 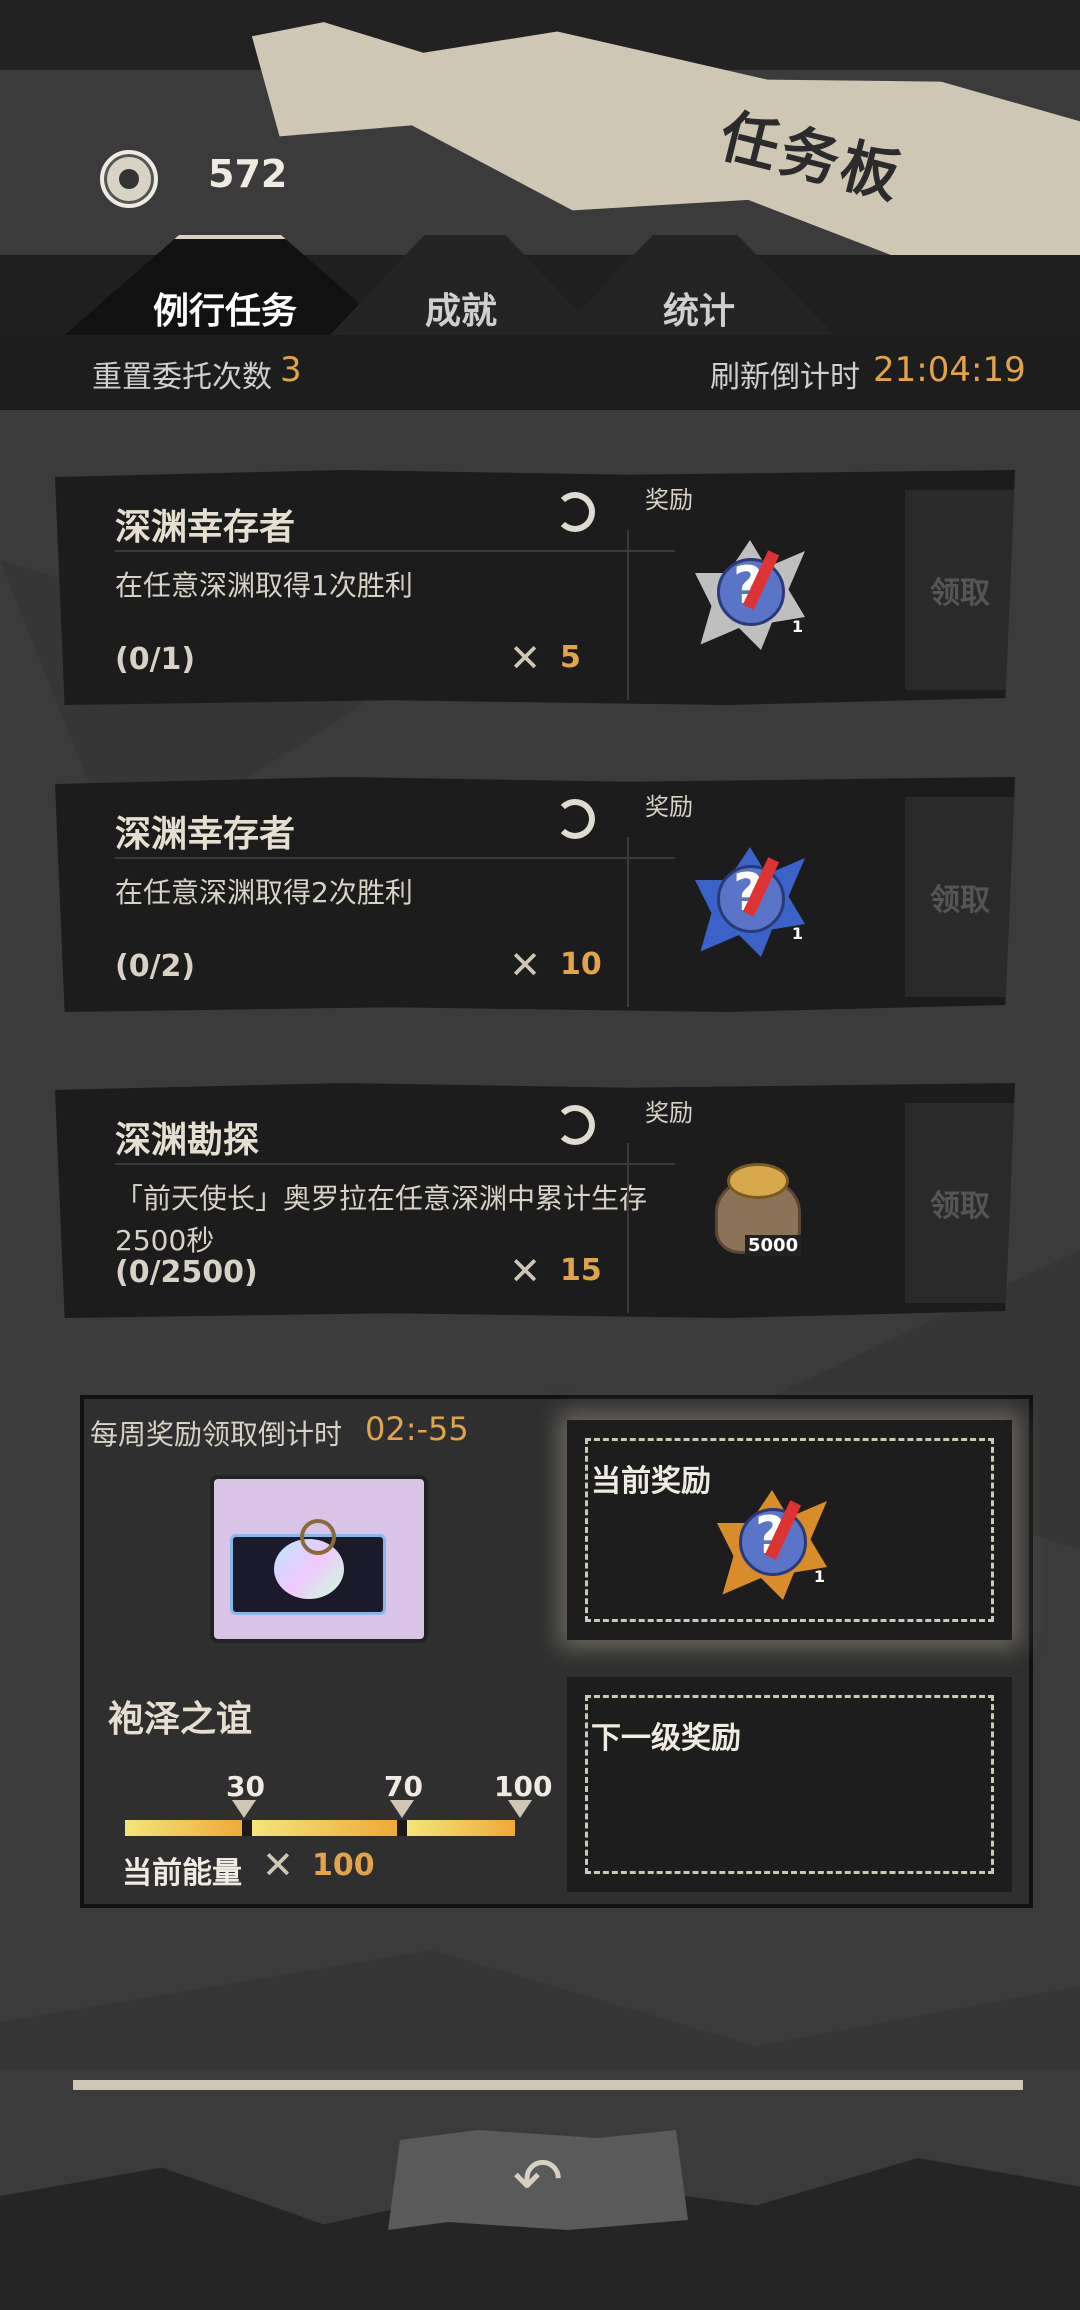 I want to click on next-reward-label: 下一级奖励, so click(x=666, y=1738).